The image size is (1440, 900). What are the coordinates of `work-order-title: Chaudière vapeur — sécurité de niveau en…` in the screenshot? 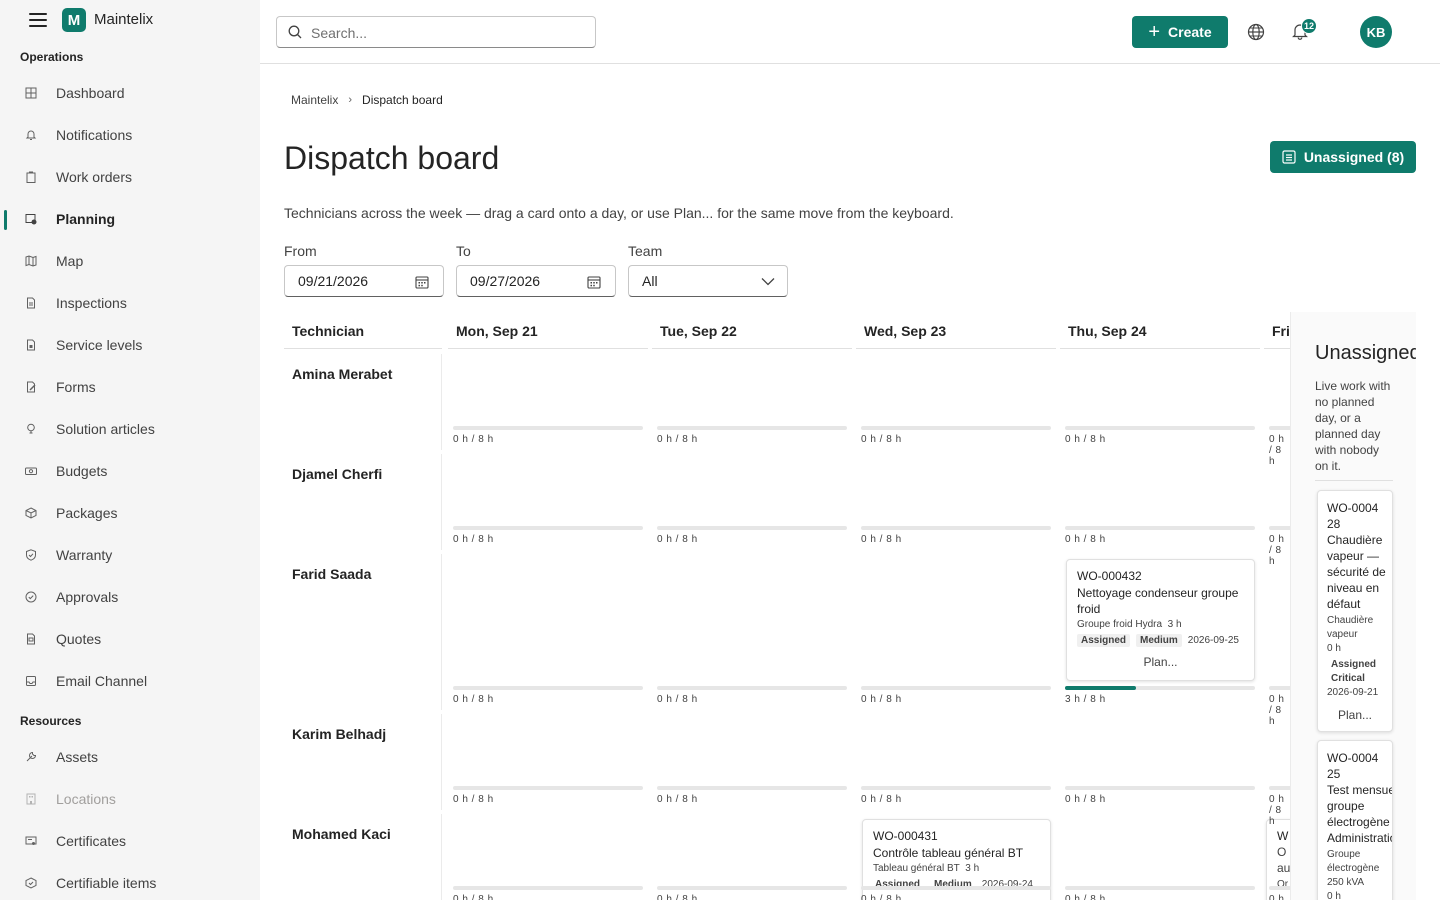 It's located at (1356, 572).